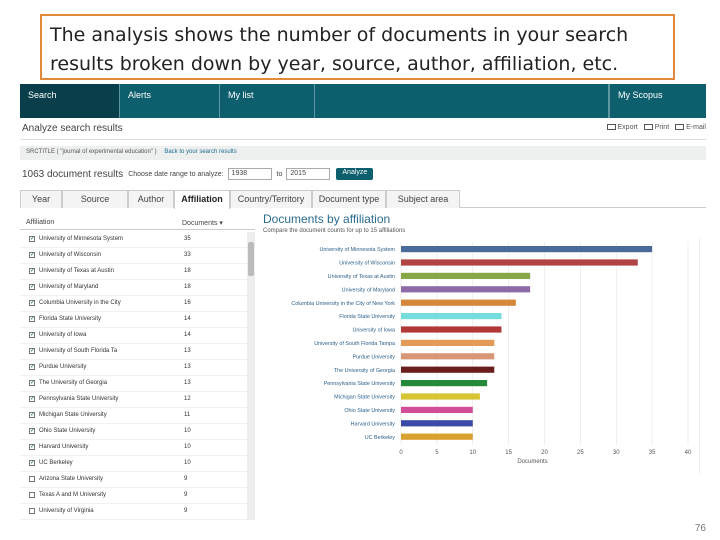 The image size is (720, 540). What do you see at coordinates (688, 453) in the screenshot?
I see `x-tick-label: 40` at bounding box center [688, 453].